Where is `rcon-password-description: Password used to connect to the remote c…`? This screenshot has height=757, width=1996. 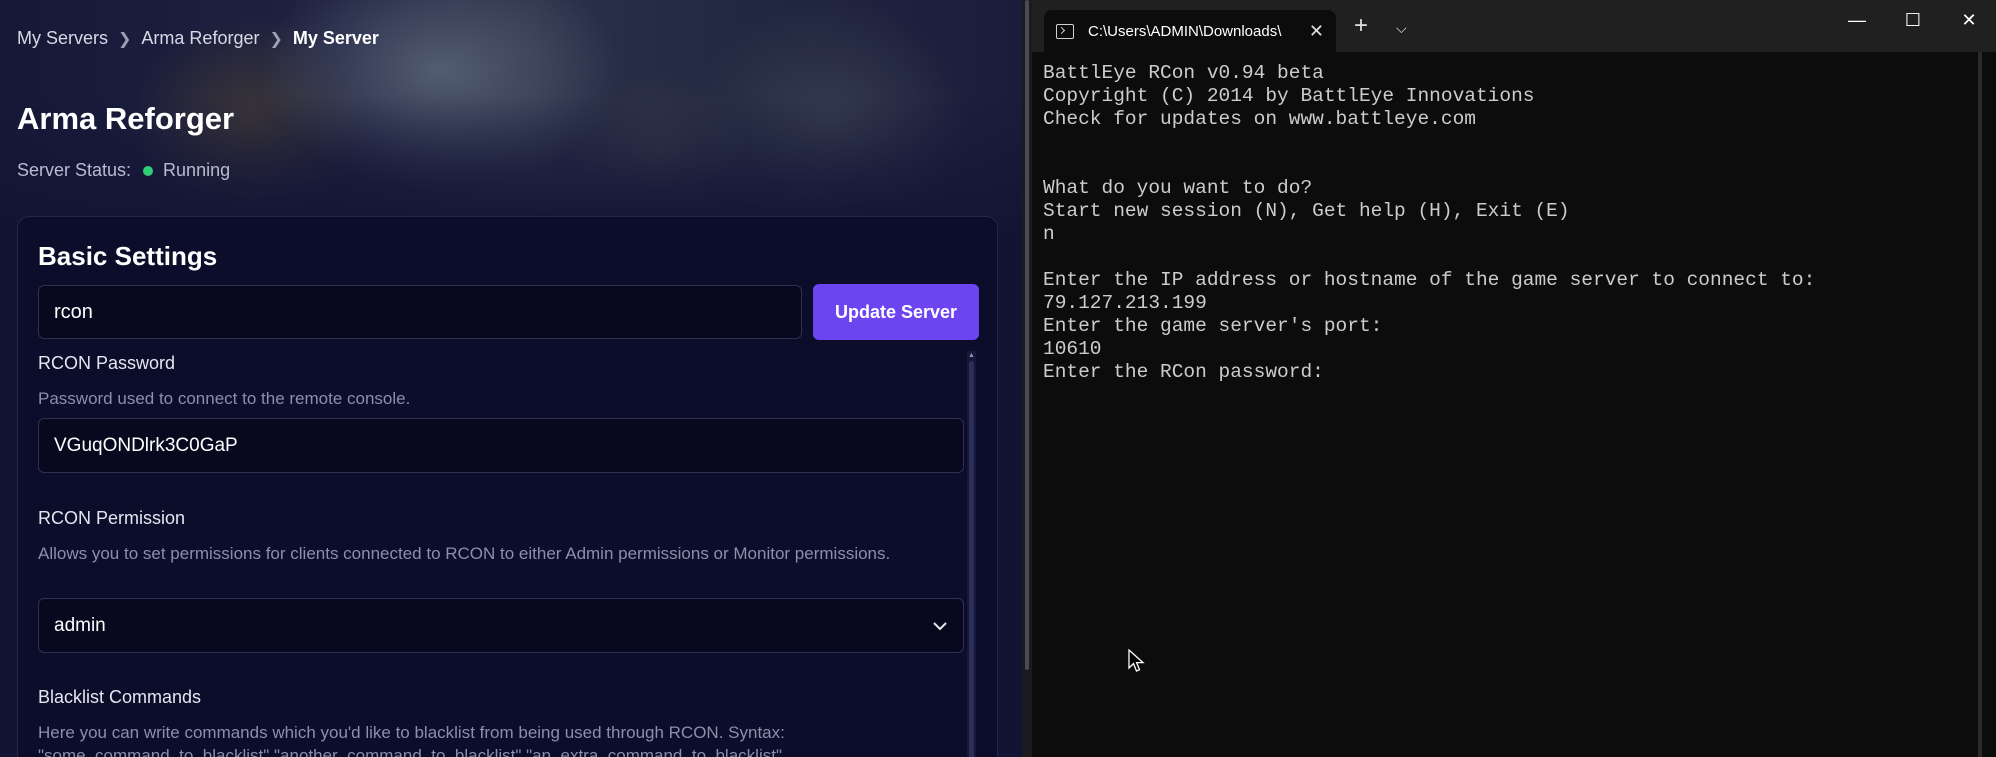
rcon-password-description: Password used to connect to the remote c… is located at coordinates (224, 398).